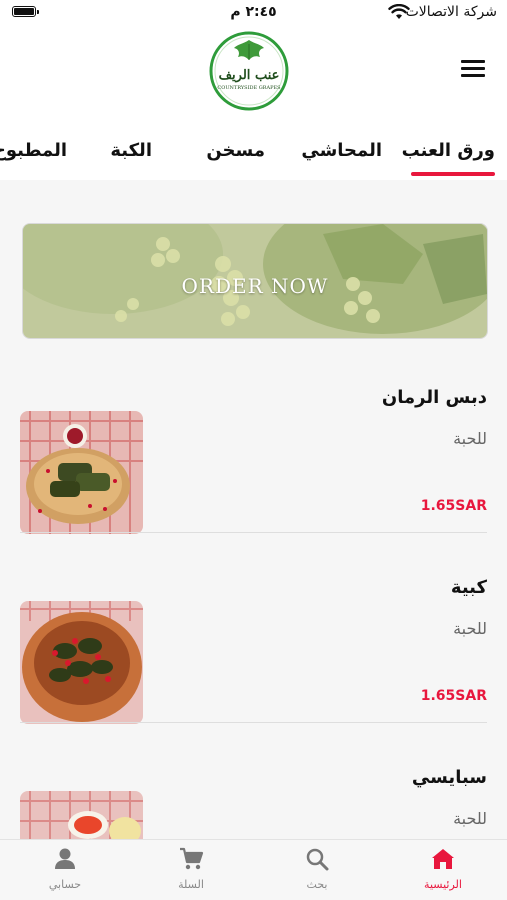  I want to click on bottom-navigation: الرئيسية بحث السلة حسابي, so click(253, 869).